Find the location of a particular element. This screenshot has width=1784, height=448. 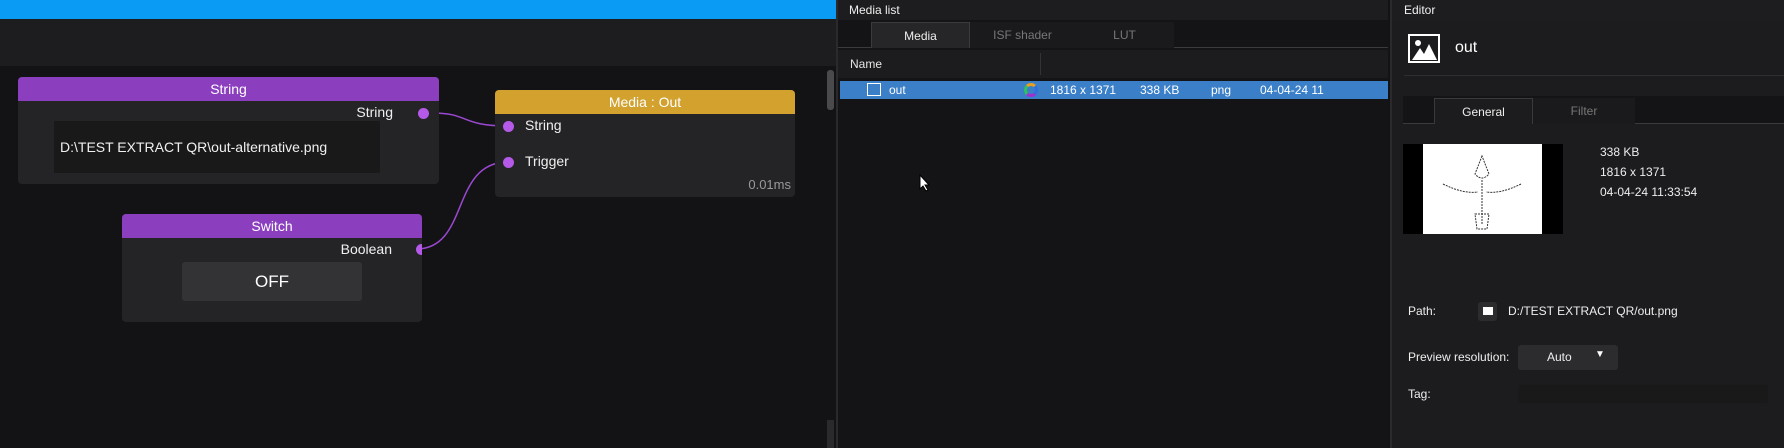

open-folder-button is located at coordinates (1487, 311).